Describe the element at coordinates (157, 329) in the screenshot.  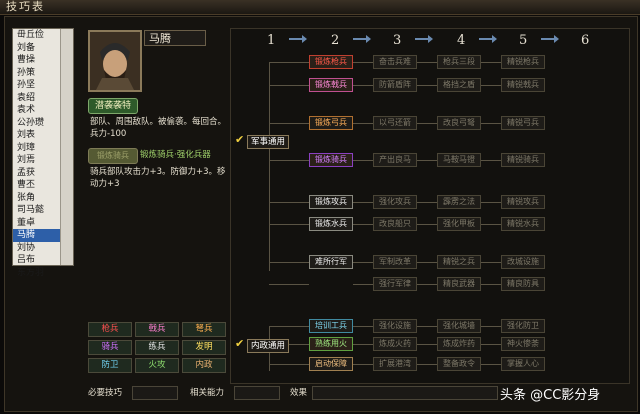
I see `category-button-1: 戟兵` at that location.